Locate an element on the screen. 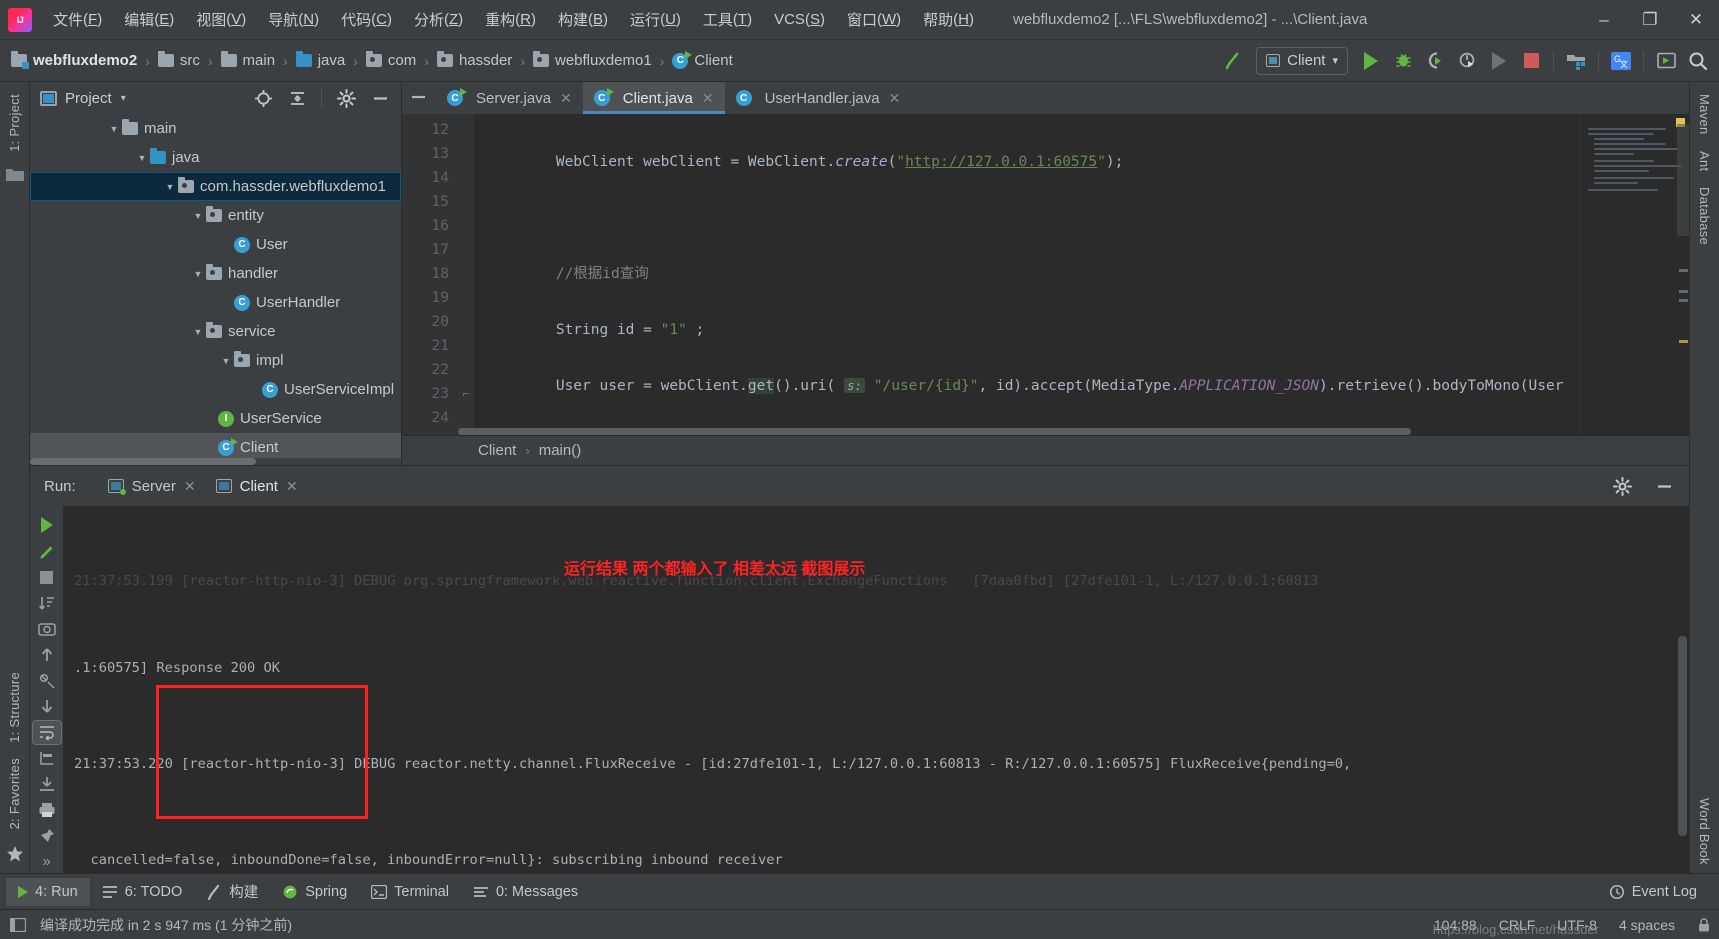 This screenshot has width=1719, height=939. breadcrumb-item-main: main is located at coordinates (248, 60).